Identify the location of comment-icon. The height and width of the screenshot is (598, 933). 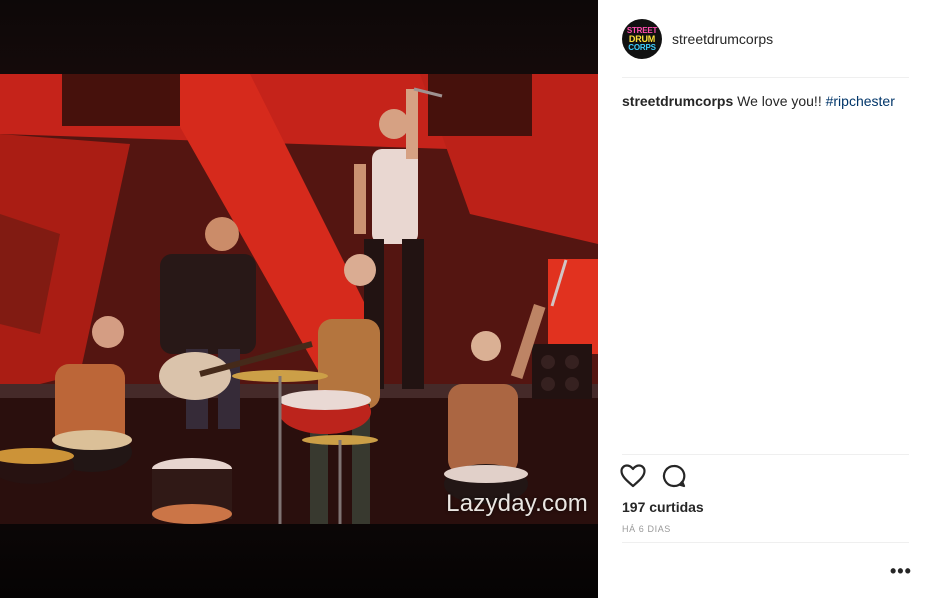
(674, 476).